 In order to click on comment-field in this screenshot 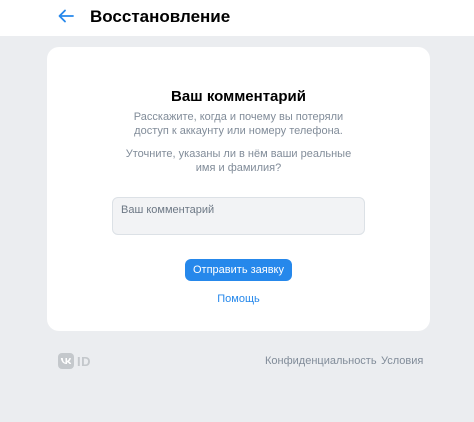, I will do `click(238, 216)`.